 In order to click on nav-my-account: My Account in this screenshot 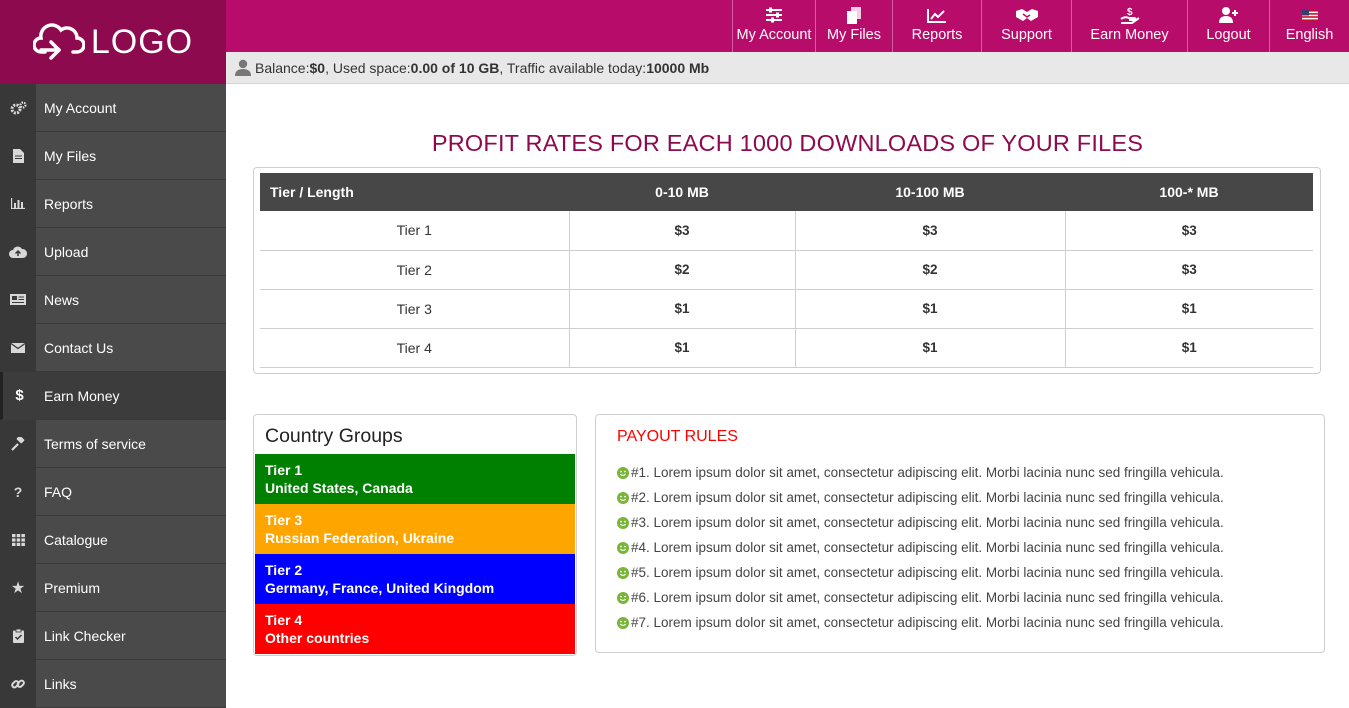, I will do `click(773, 26)`.